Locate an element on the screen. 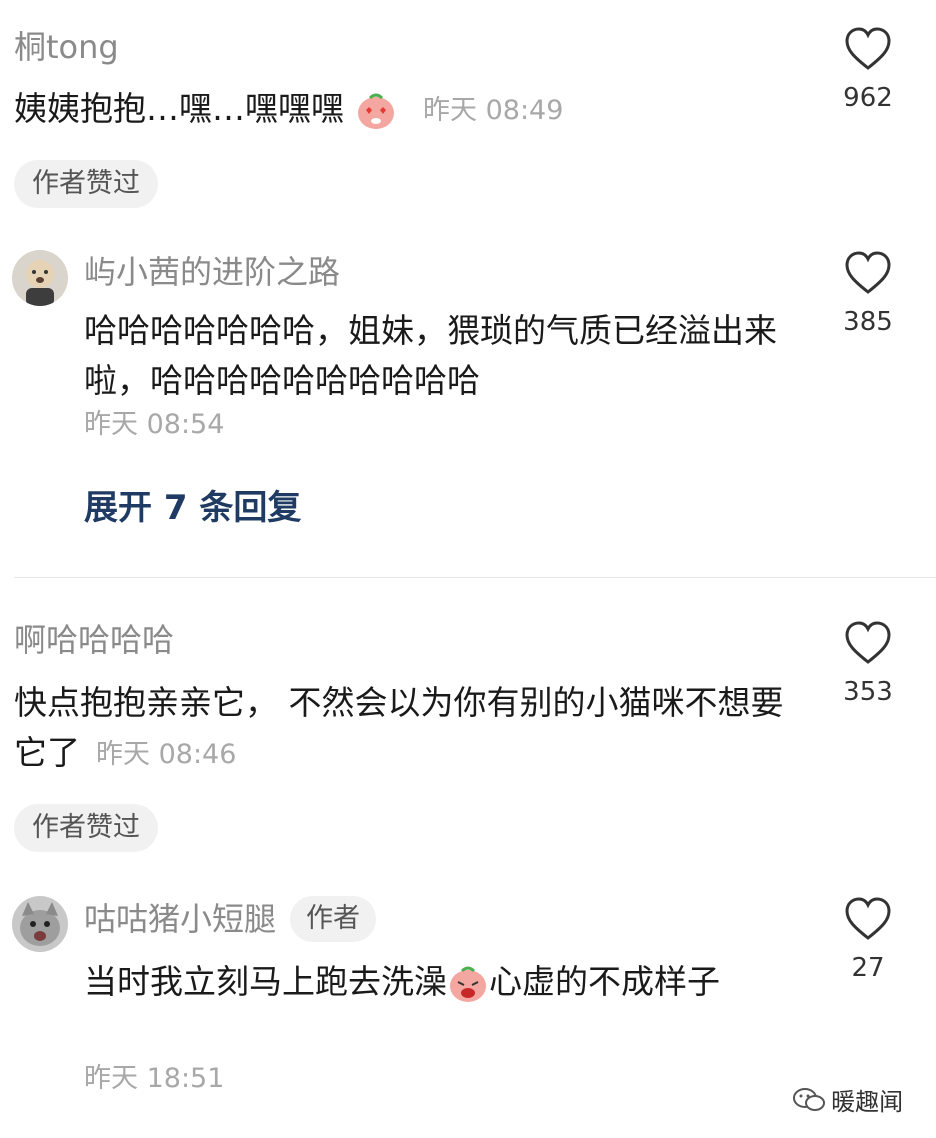  comment-time: 昨天 08:49 is located at coordinates (493, 110).